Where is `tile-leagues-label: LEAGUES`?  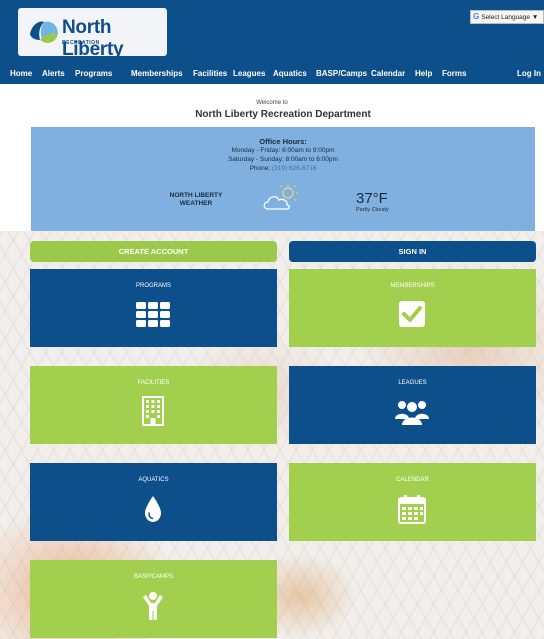
tile-leagues-label: LEAGUES is located at coordinates (412, 383).